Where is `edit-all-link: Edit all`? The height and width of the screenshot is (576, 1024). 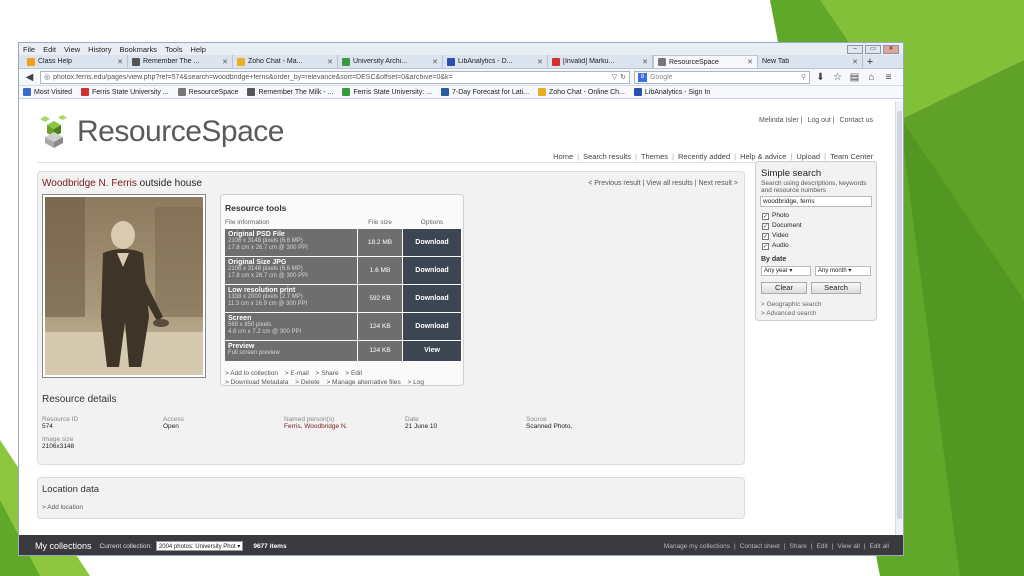 edit-all-link: Edit all is located at coordinates (879, 546).